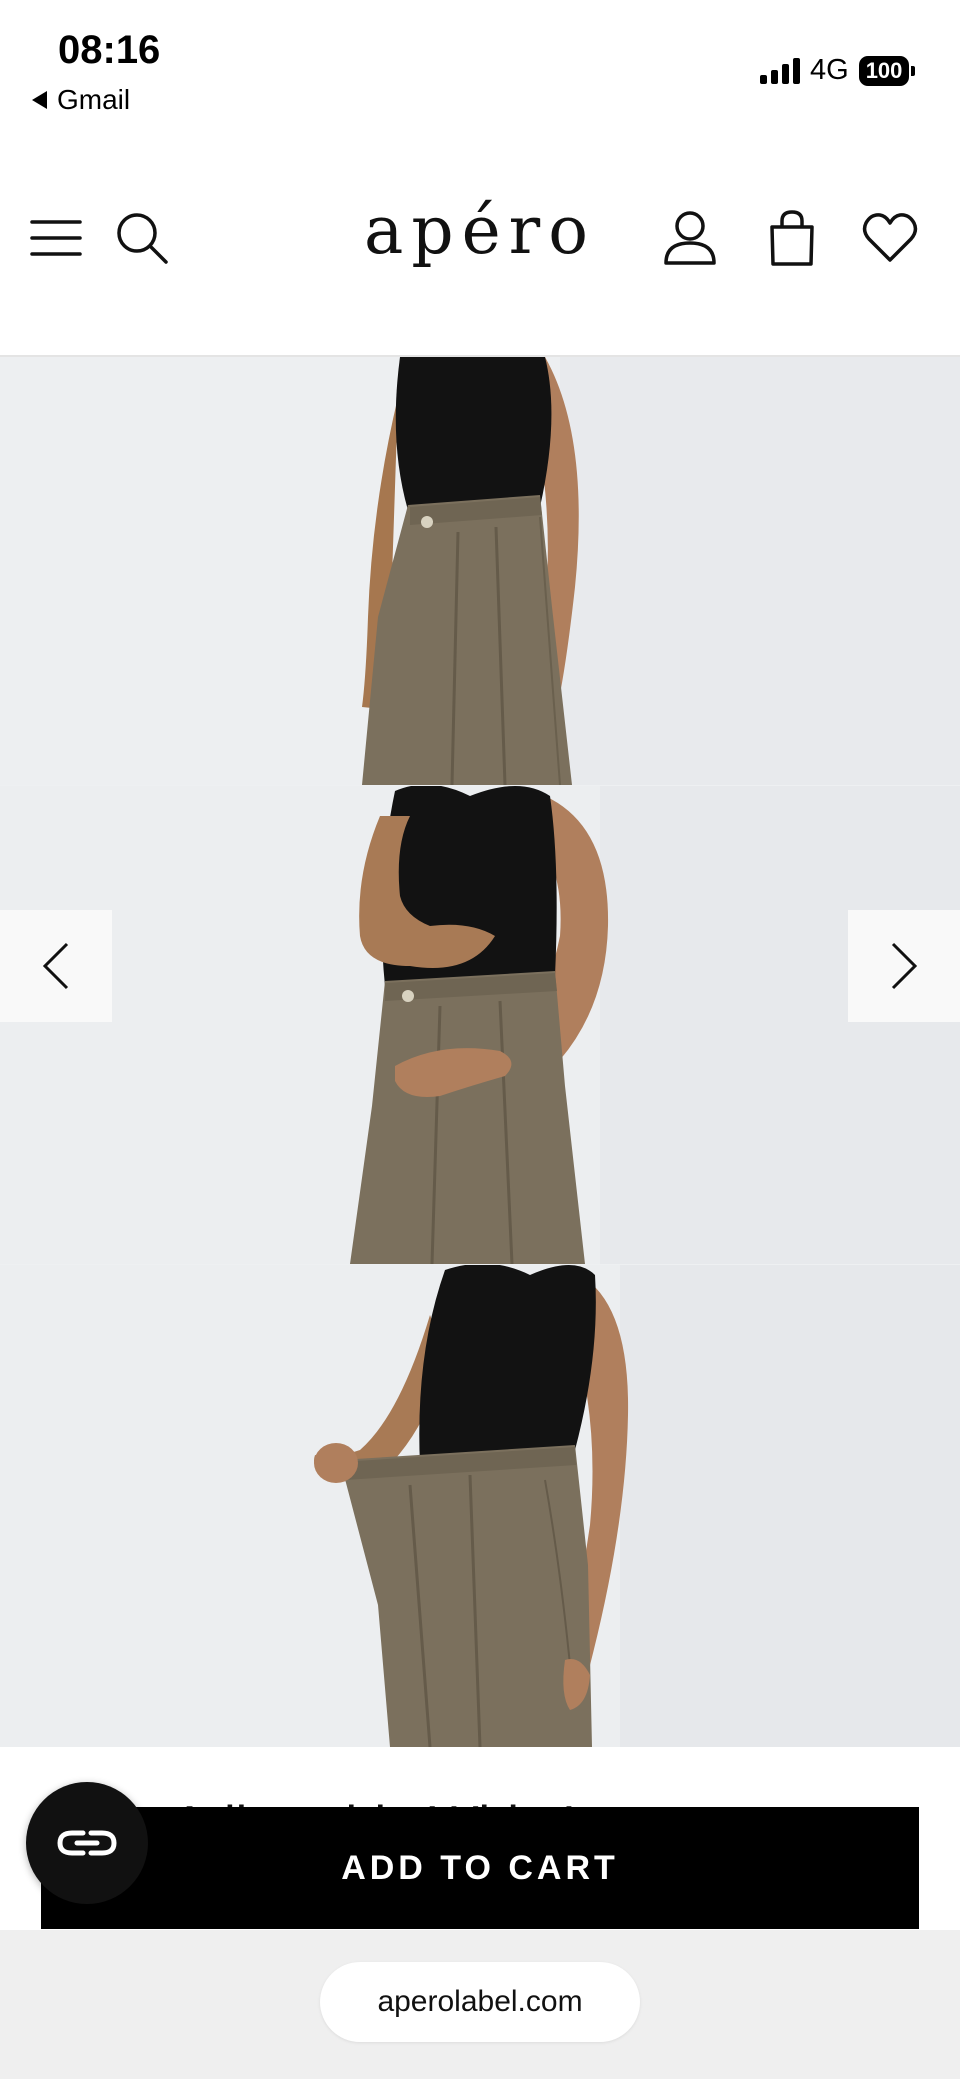  What do you see at coordinates (780, 70) in the screenshot?
I see `signal-icon` at bounding box center [780, 70].